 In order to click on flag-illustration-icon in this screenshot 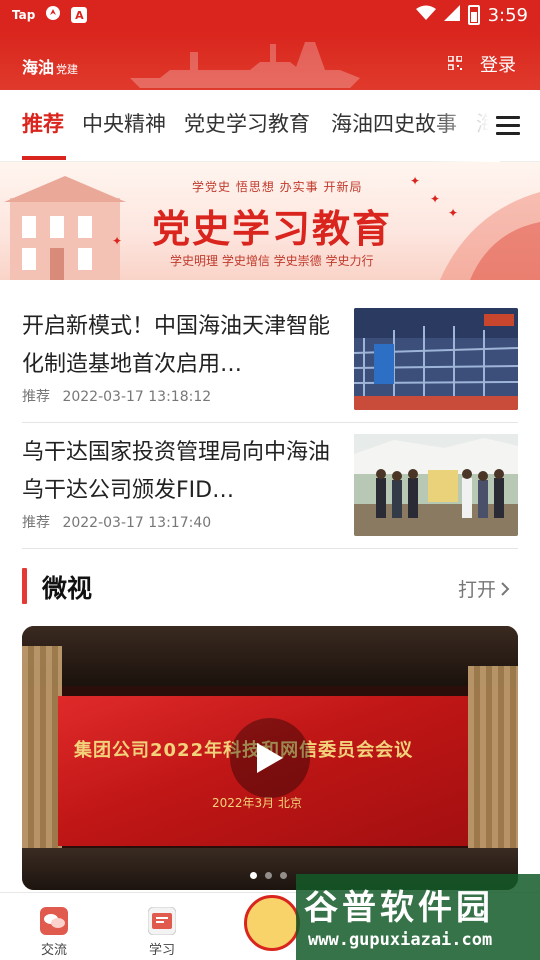, I will do `click(490, 236)`.